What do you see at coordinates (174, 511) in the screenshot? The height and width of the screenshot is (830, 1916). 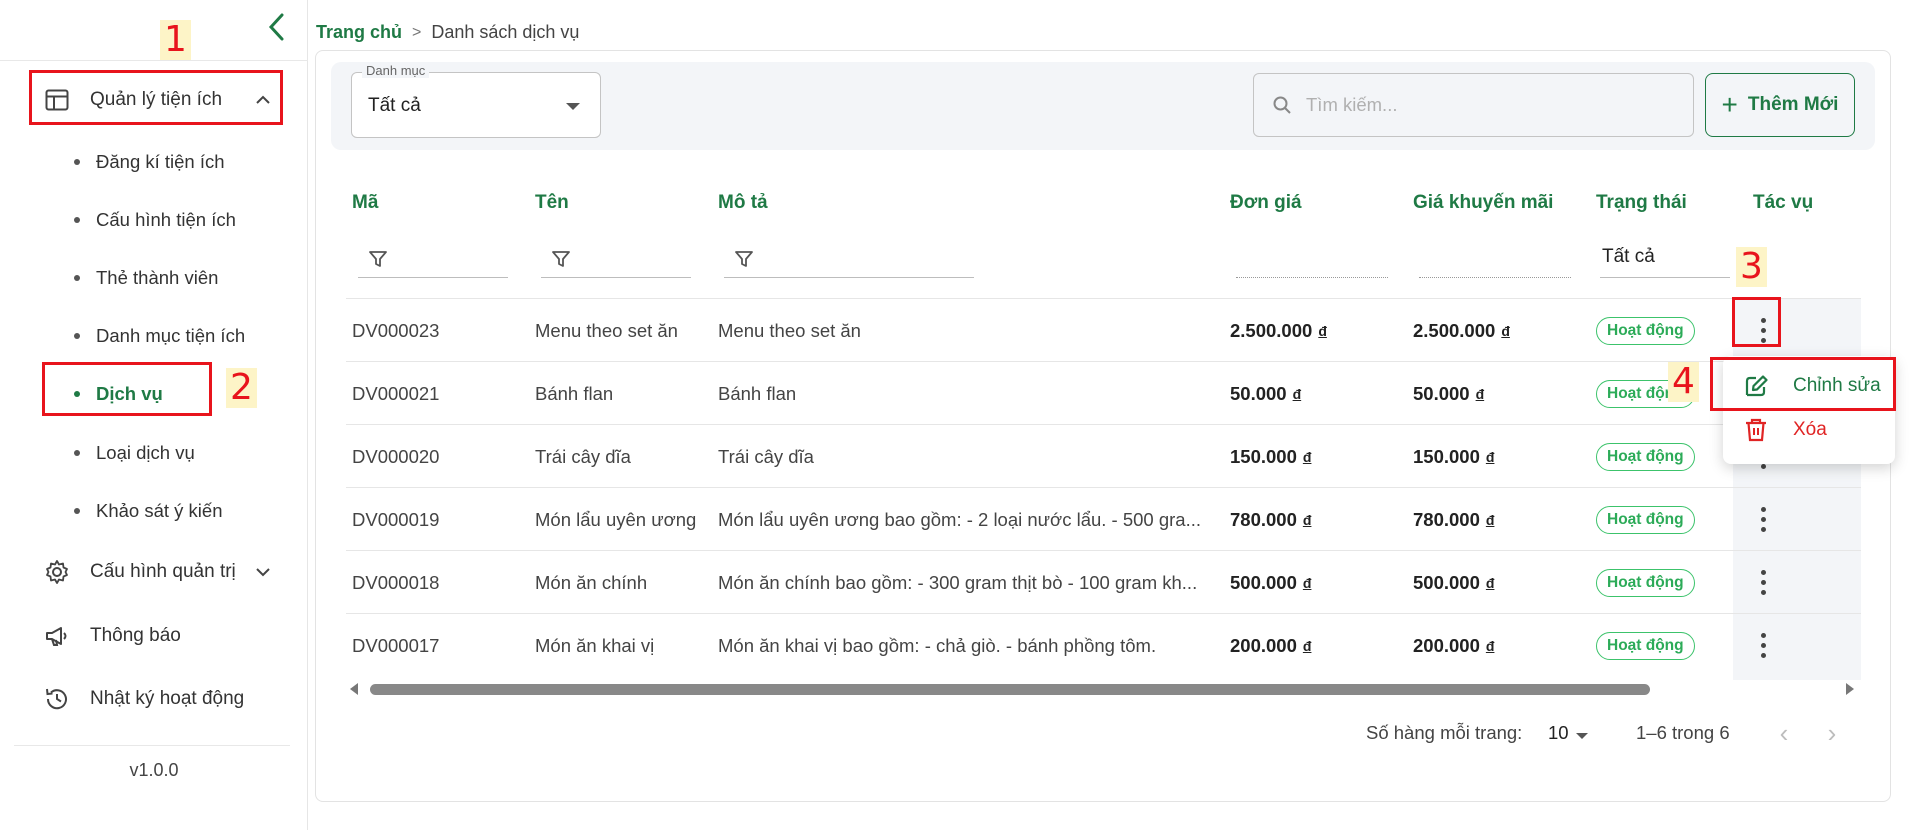 I see `sidebar-item-survey: Khảo sát ý kiến` at bounding box center [174, 511].